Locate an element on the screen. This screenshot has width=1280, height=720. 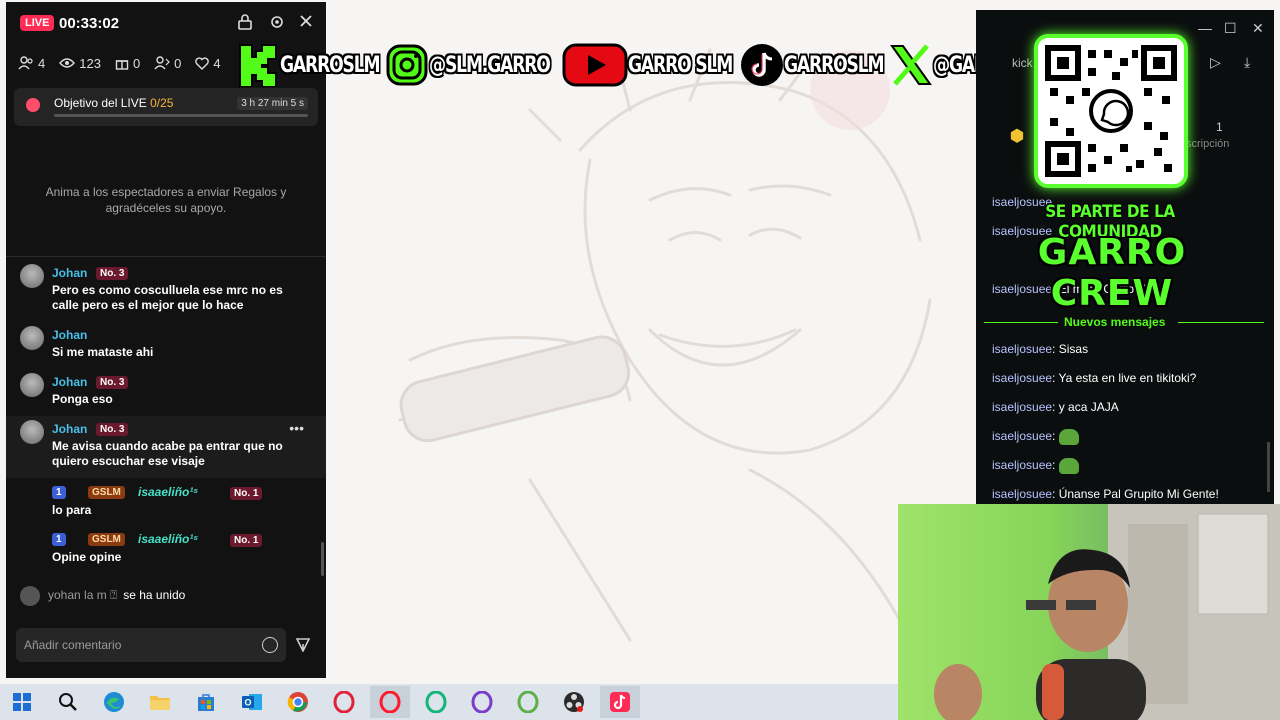
goal-progress-bar is located at coordinates (181, 115).